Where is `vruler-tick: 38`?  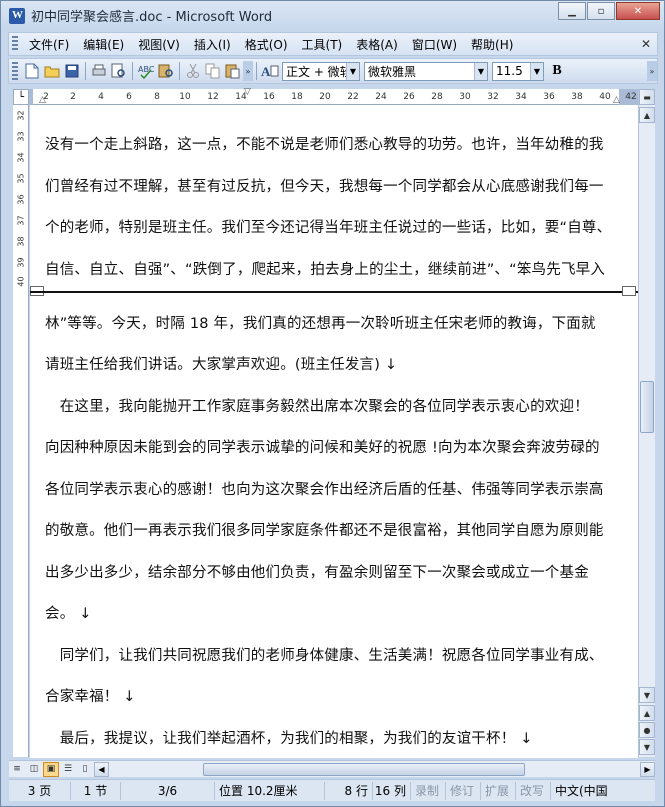
vruler-tick: 38 is located at coordinates (21, 241).